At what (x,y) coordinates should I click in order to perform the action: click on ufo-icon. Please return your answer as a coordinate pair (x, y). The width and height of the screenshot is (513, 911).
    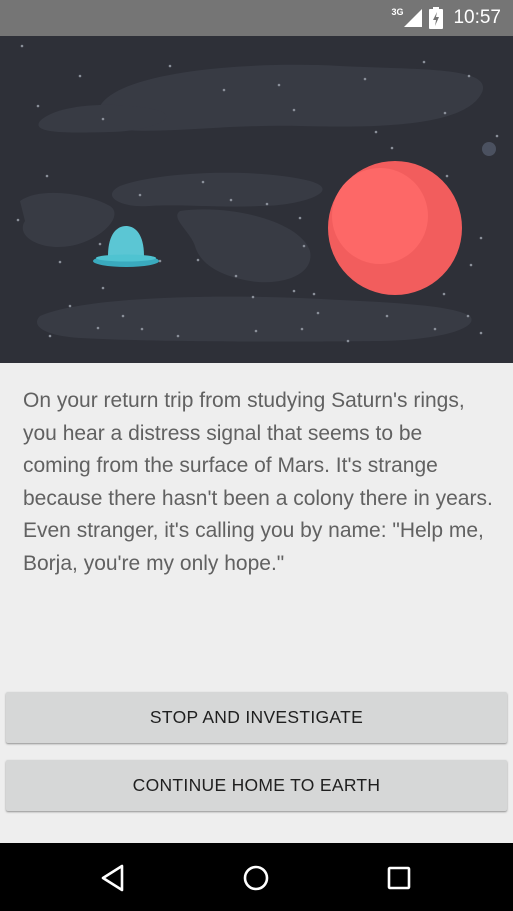
    Looking at the image, I should click on (126, 246).